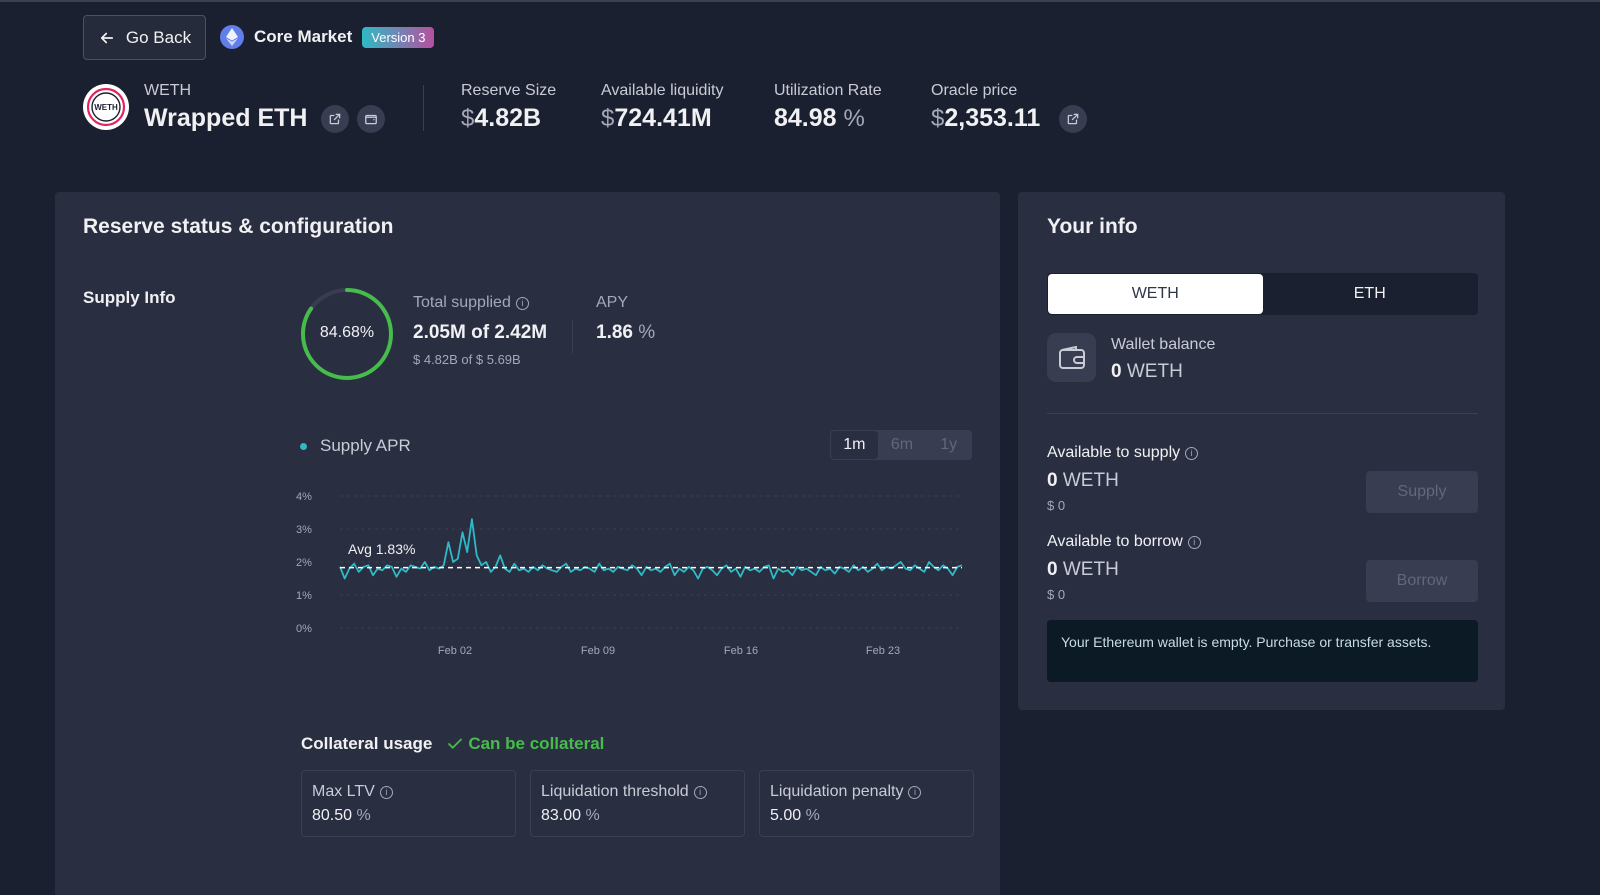 The height and width of the screenshot is (895, 1600). Describe the element at coordinates (948, 445) in the screenshot. I see `range-tab-1y: 1y` at that location.